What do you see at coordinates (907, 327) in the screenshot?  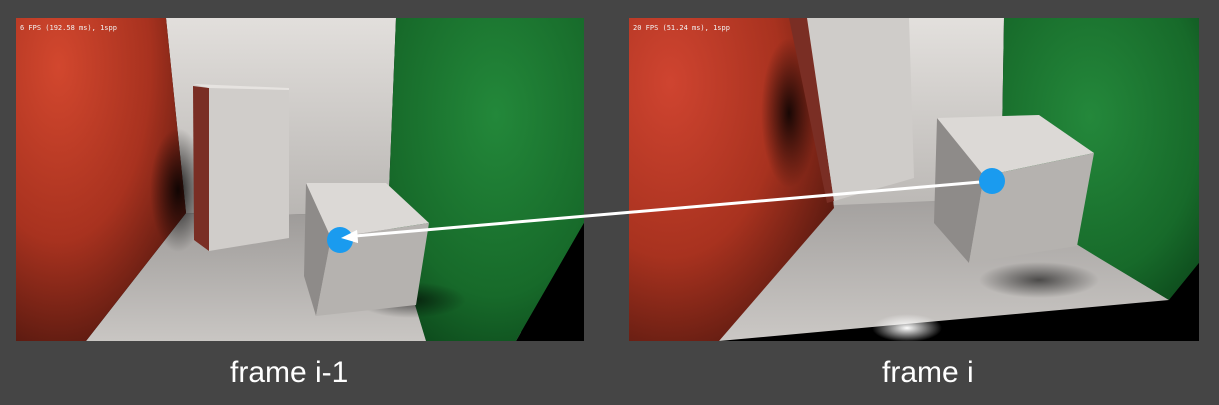 I see `light-reflection` at bounding box center [907, 327].